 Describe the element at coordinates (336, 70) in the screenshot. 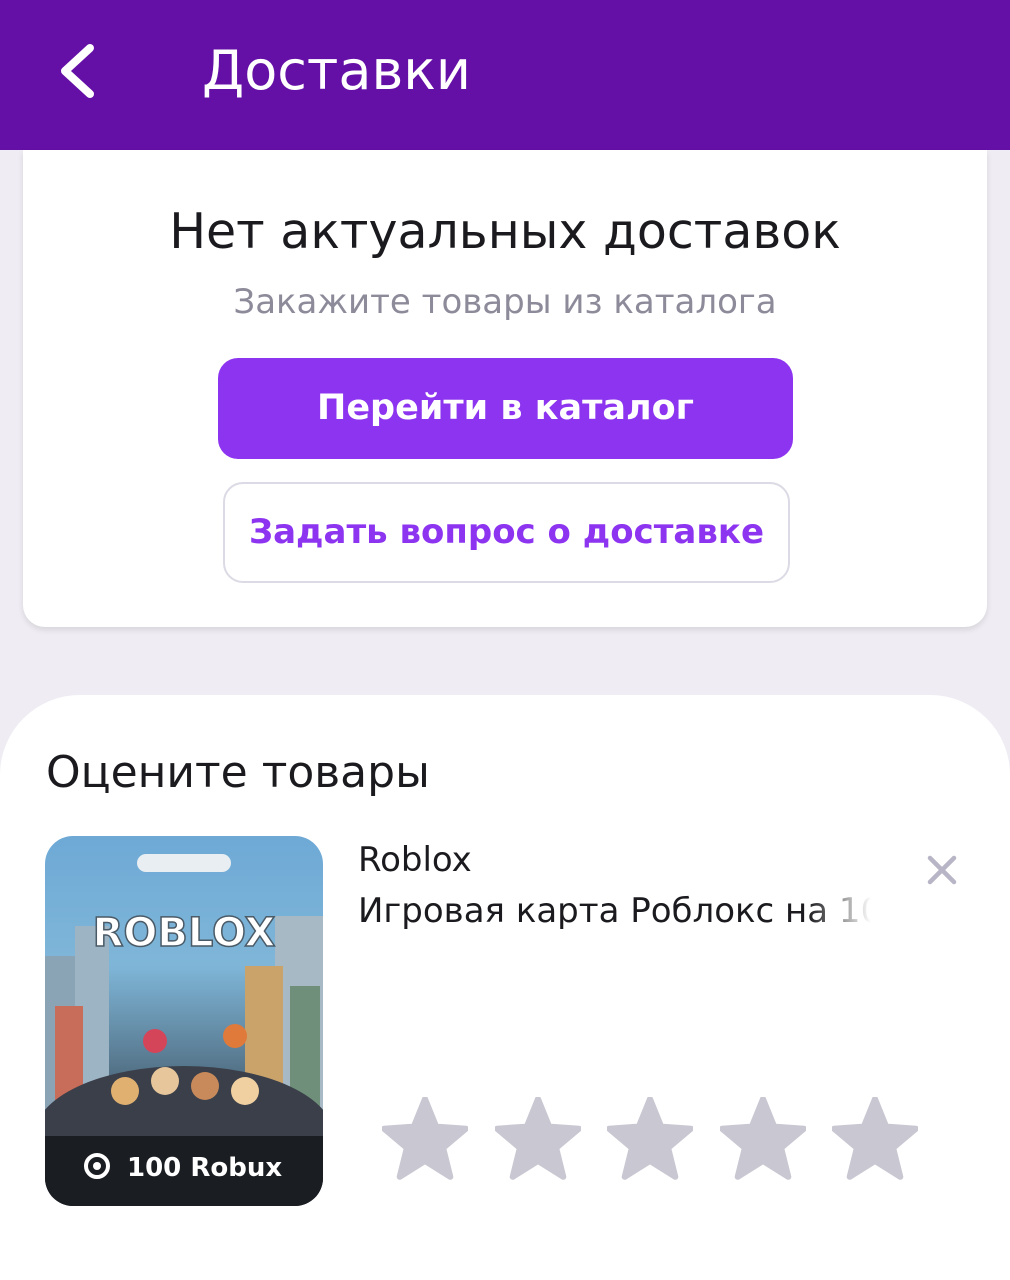

I see `page-title: Доставки` at that location.